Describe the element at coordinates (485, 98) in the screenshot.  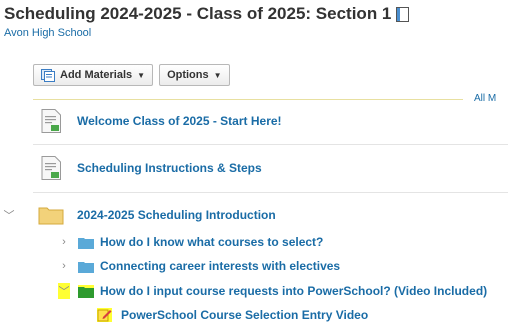
I see `all-materials-link: All M` at that location.